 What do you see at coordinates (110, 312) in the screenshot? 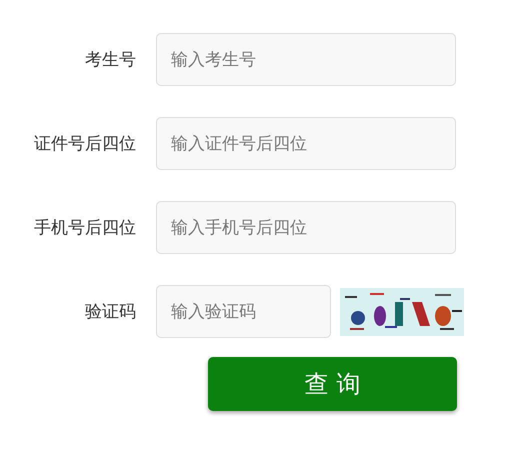
I see `field-label: 验证码` at bounding box center [110, 312].